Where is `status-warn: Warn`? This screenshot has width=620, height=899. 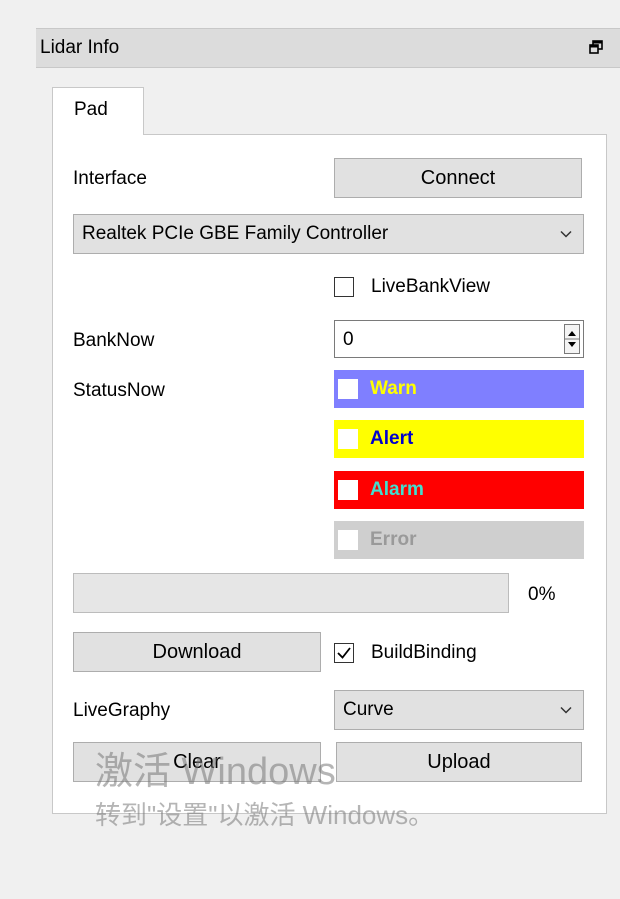 status-warn: Warn is located at coordinates (459, 389).